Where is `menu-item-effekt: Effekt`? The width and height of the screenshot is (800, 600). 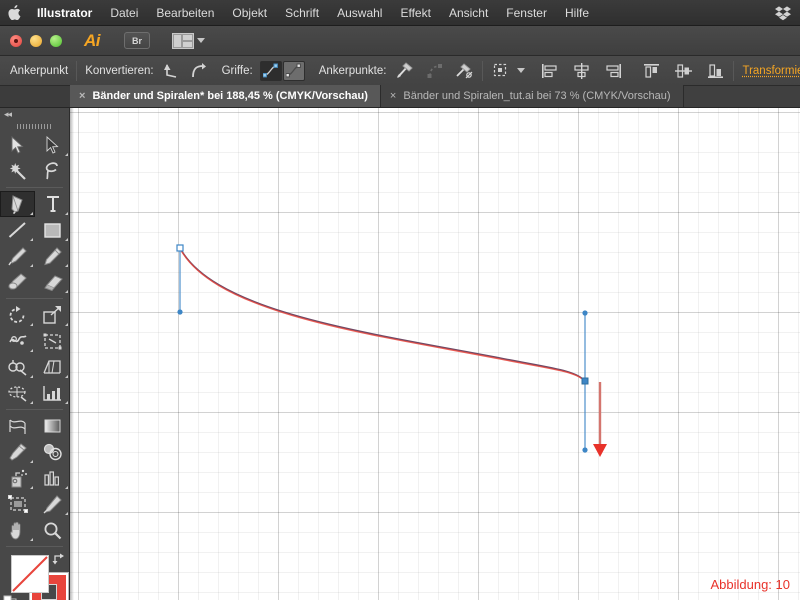 menu-item-effekt: Effekt is located at coordinates (415, 13).